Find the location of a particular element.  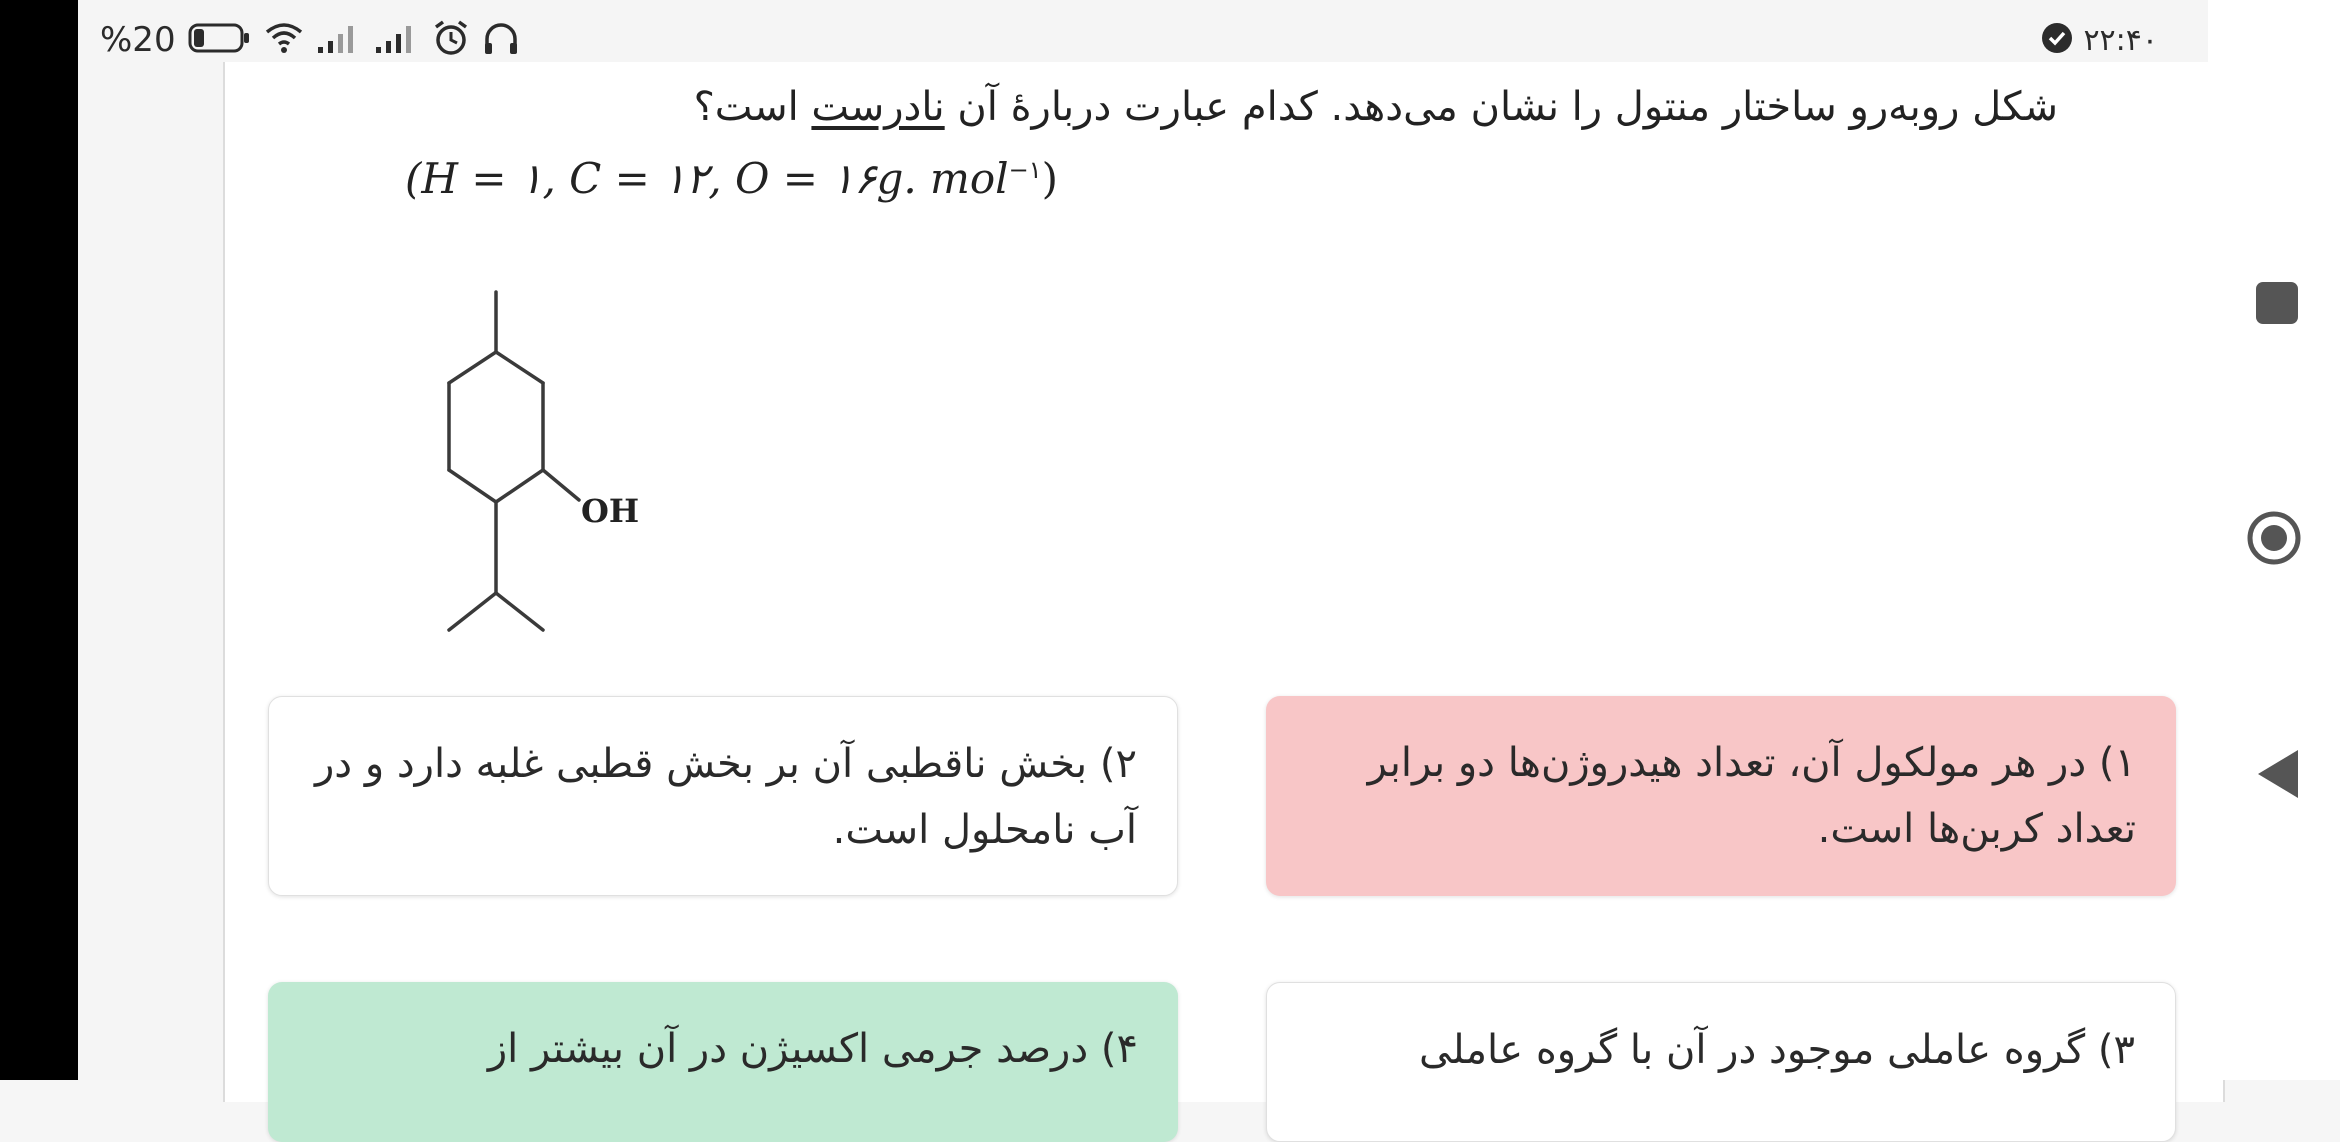

formula-main: (H = ۱, C = ۱۲, O = ۱۶g. mol is located at coordinates (707, 178).